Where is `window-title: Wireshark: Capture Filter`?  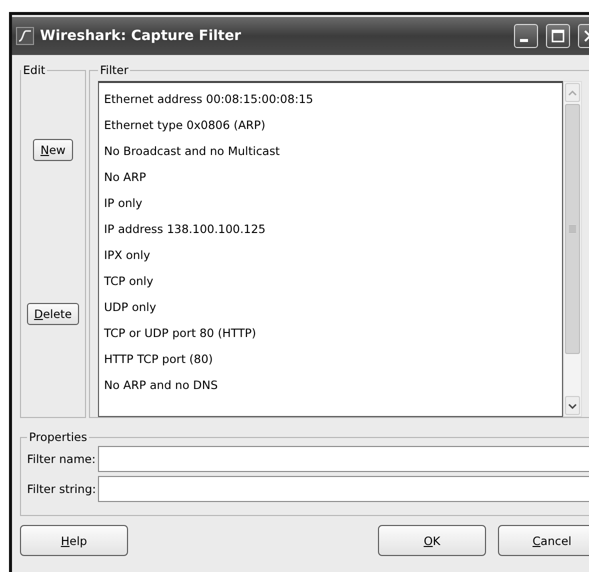
window-title: Wireshark: Capture Filter is located at coordinates (141, 36).